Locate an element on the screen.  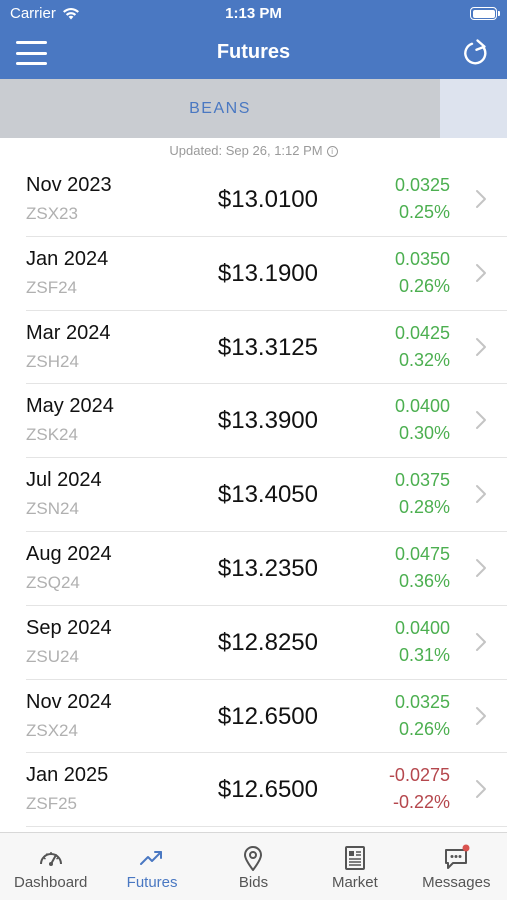
chat-bubble-icon is located at coordinates (456, 858).